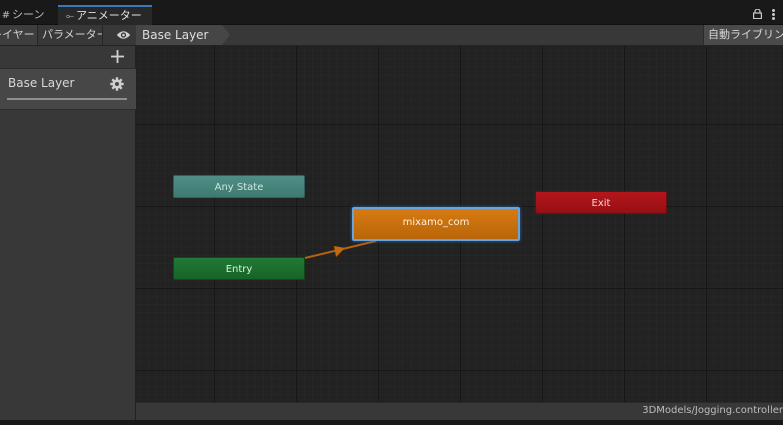  I want to click on entry-label: Entry, so click(239, 269).